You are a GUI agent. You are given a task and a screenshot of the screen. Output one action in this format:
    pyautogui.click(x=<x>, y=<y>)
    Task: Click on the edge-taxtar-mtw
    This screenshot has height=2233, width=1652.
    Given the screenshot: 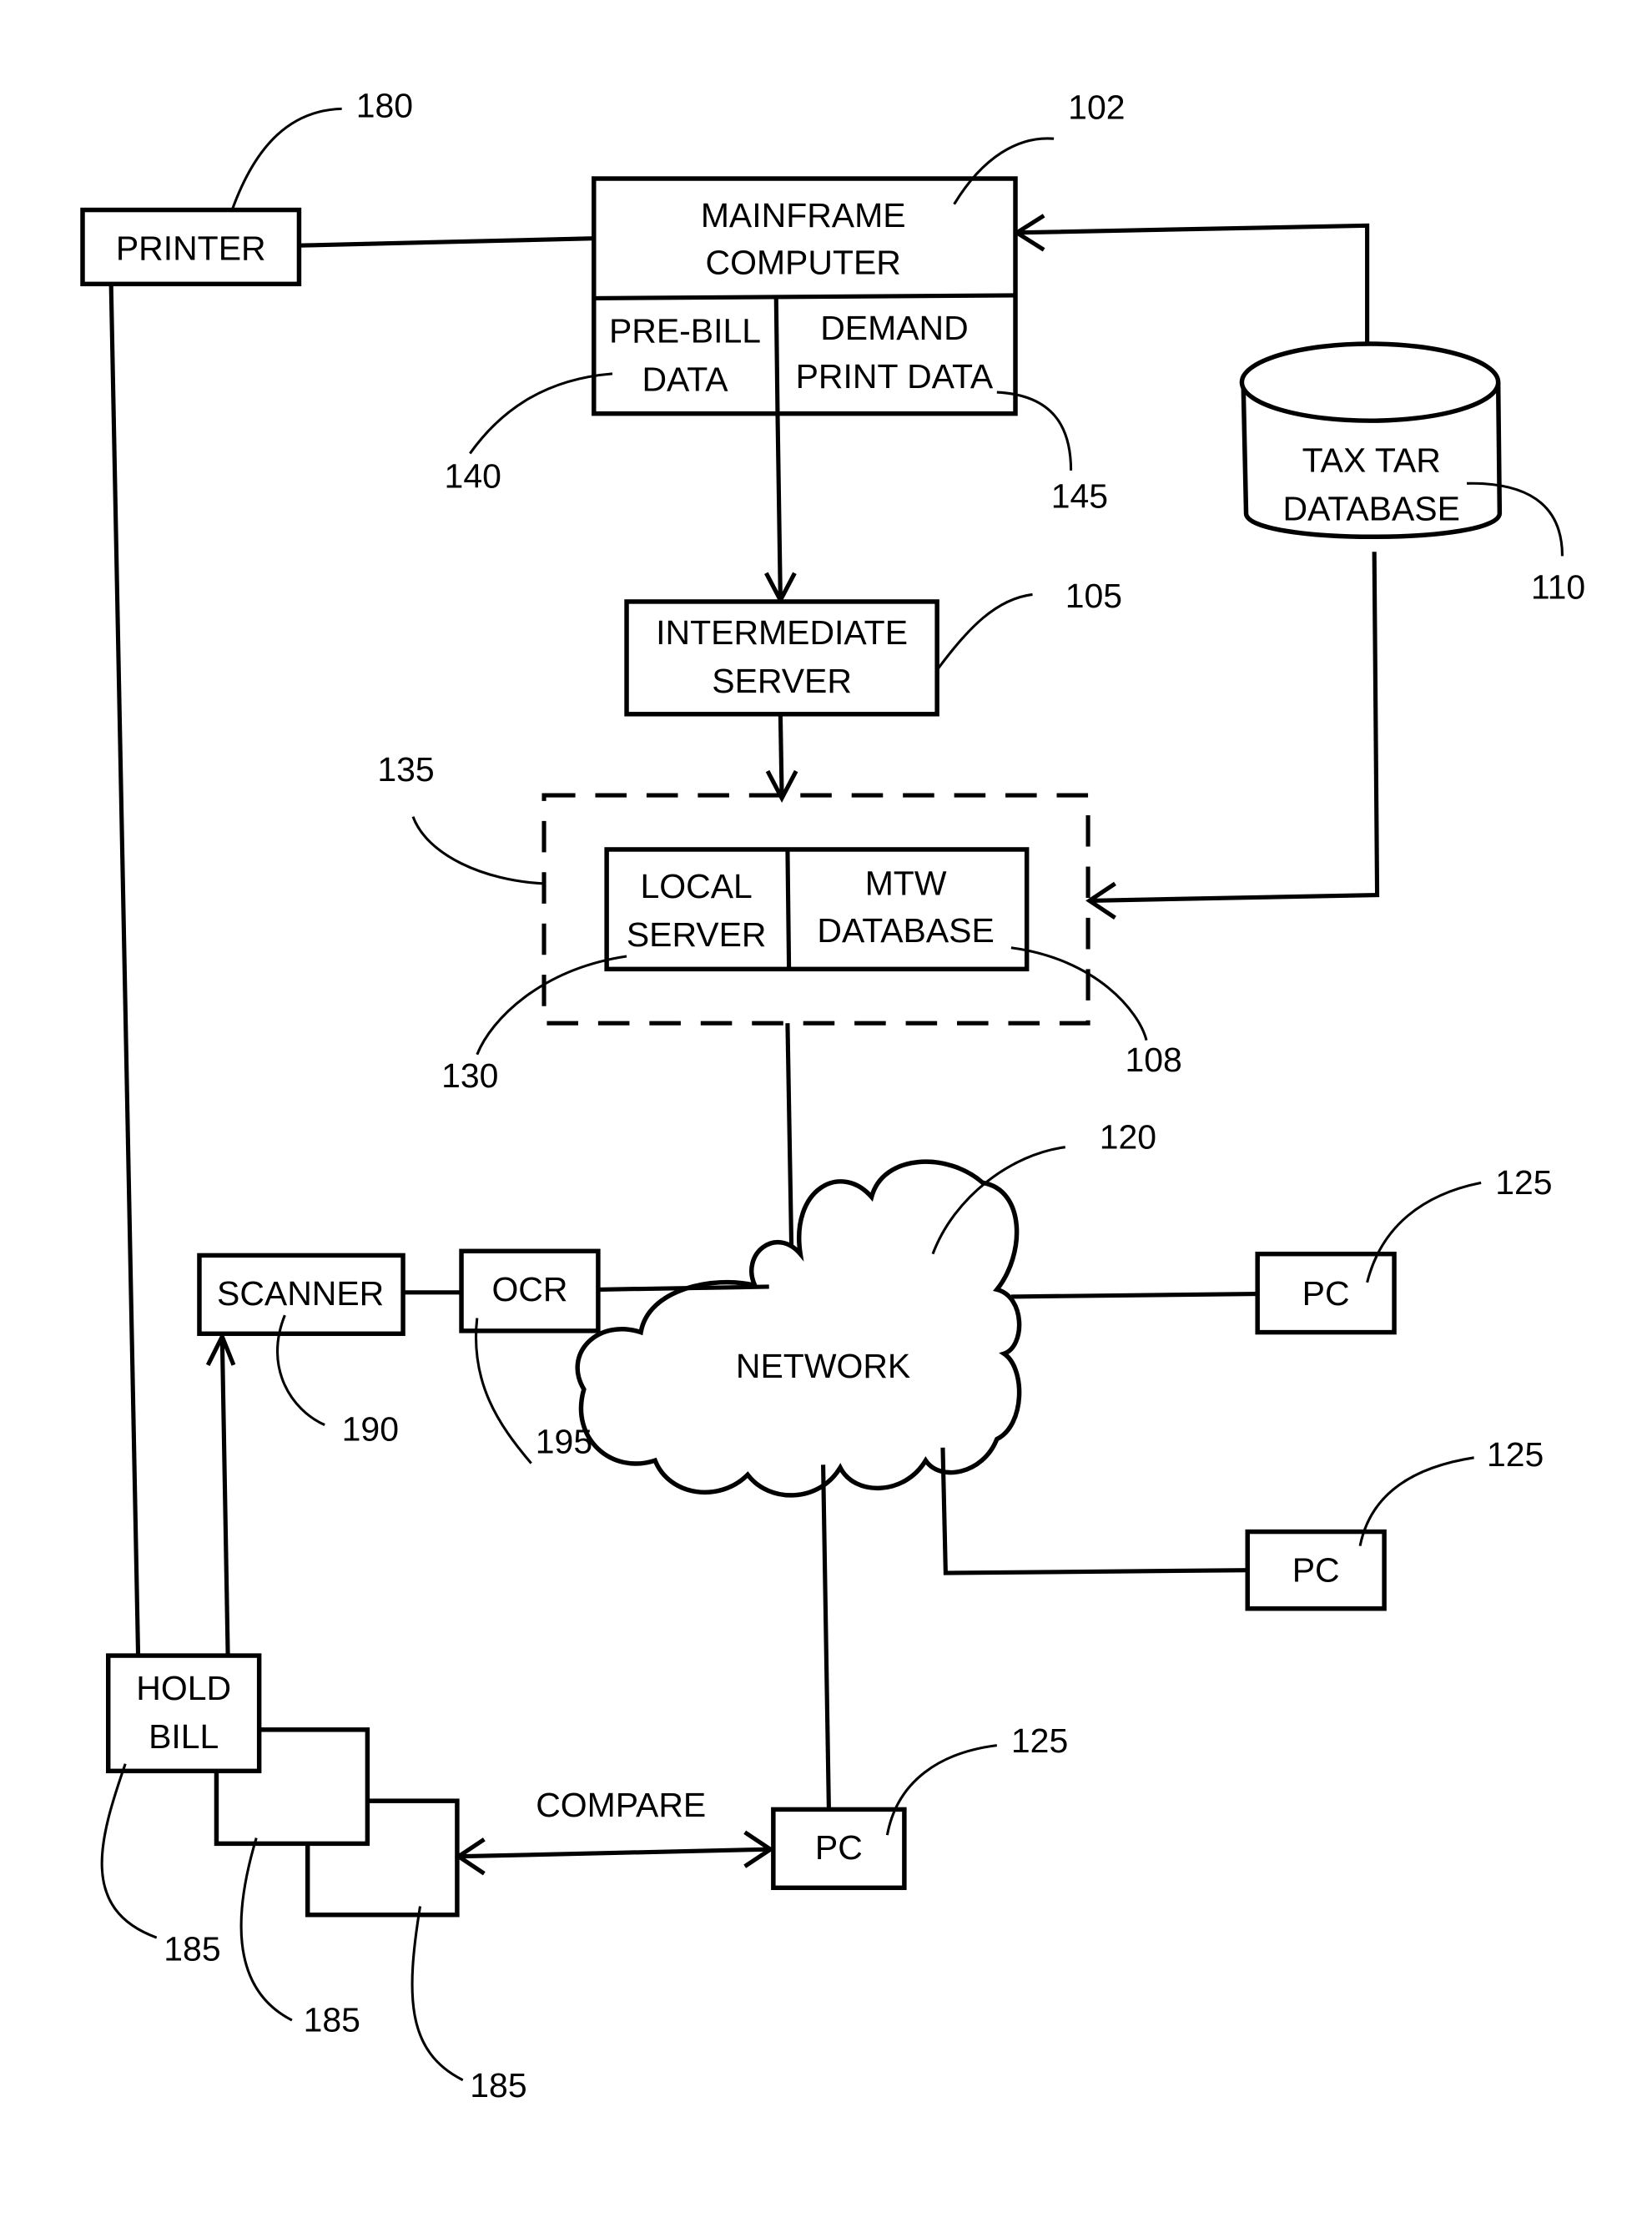 What is the action you would take?
    pyautogui.click(x=1235, y=727)
    